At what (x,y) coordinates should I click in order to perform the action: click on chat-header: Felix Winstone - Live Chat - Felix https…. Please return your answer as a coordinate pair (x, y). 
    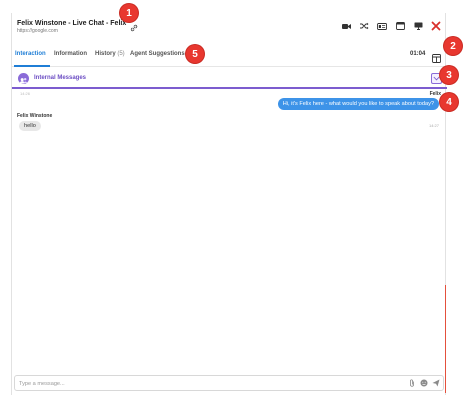
    Looking at the image, I should click on (229, 26).